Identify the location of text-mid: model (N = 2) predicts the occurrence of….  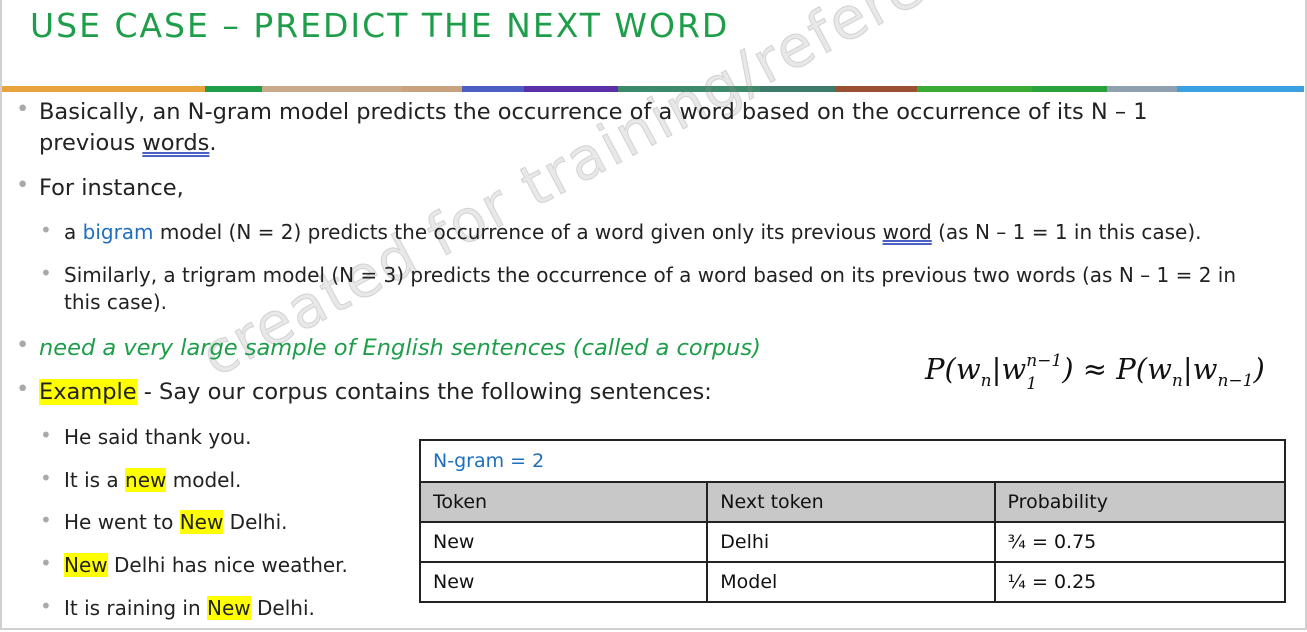
(518, 232).